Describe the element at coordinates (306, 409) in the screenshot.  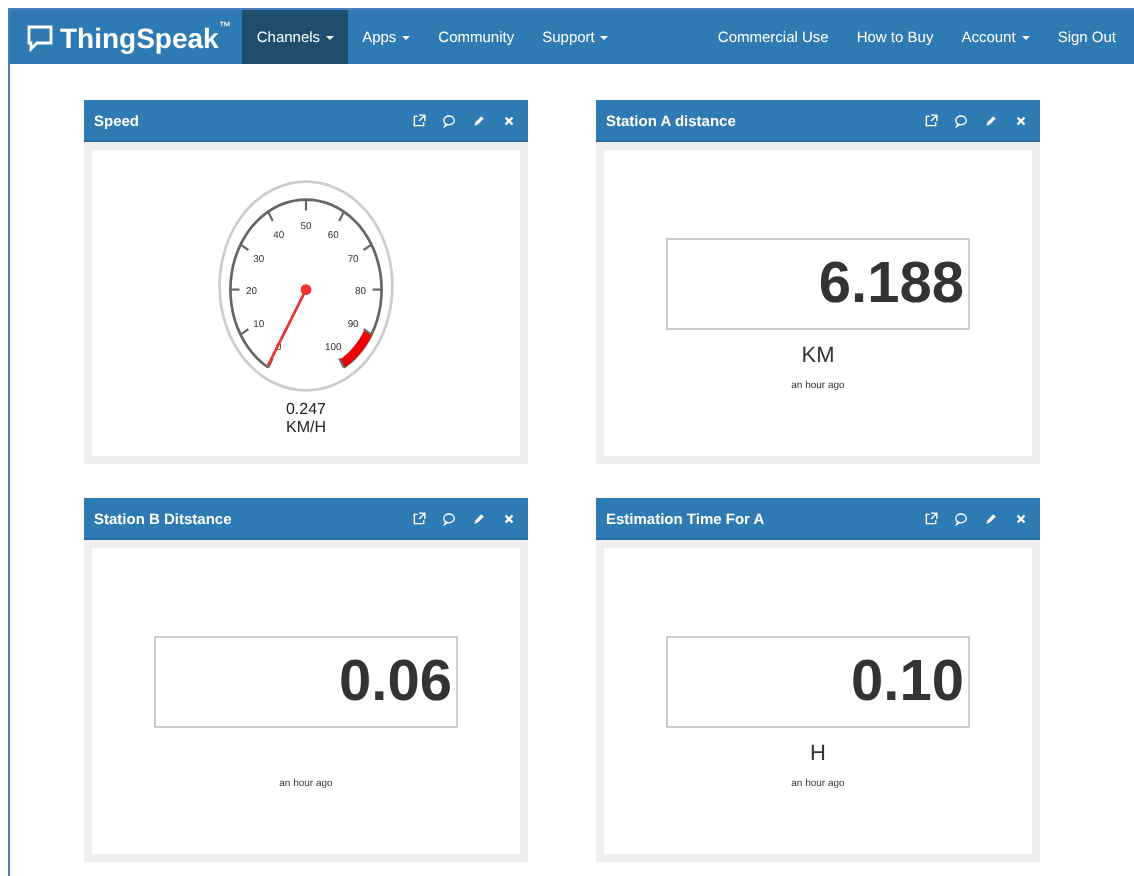
I see `gauge-value: 0.247` at that location.